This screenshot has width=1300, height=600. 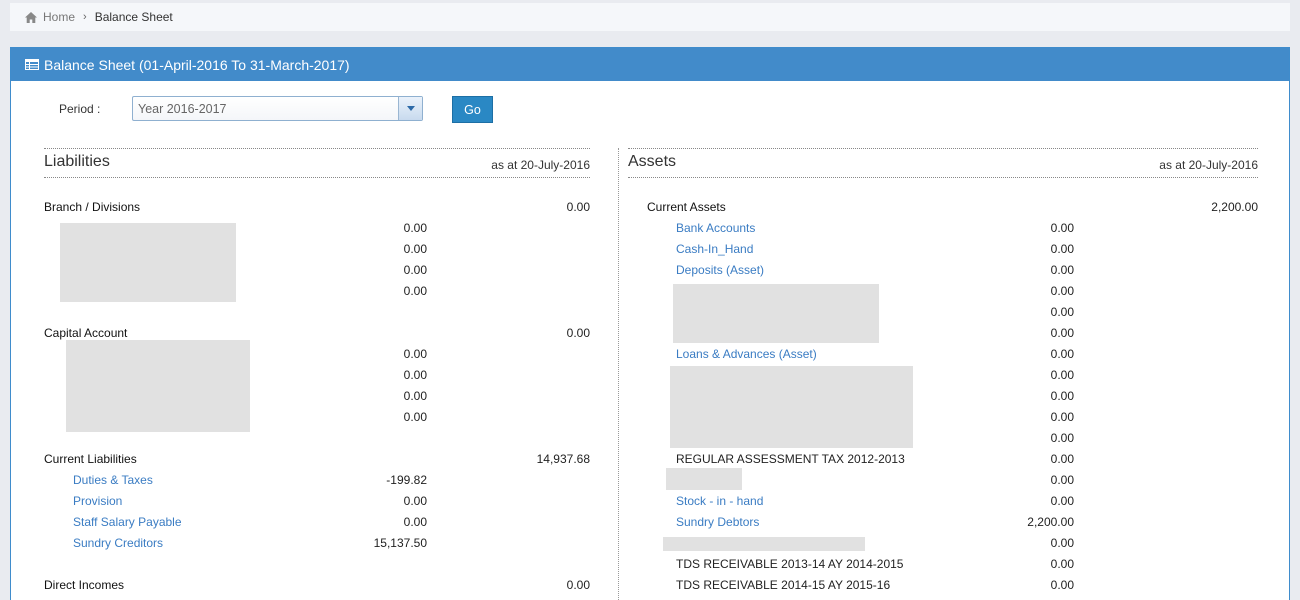 What do you see at coordinates (1208, 165) in the screenshot?
I see `assets-as-at: as at 20-July-2016` at bounding box center [1208, 165].